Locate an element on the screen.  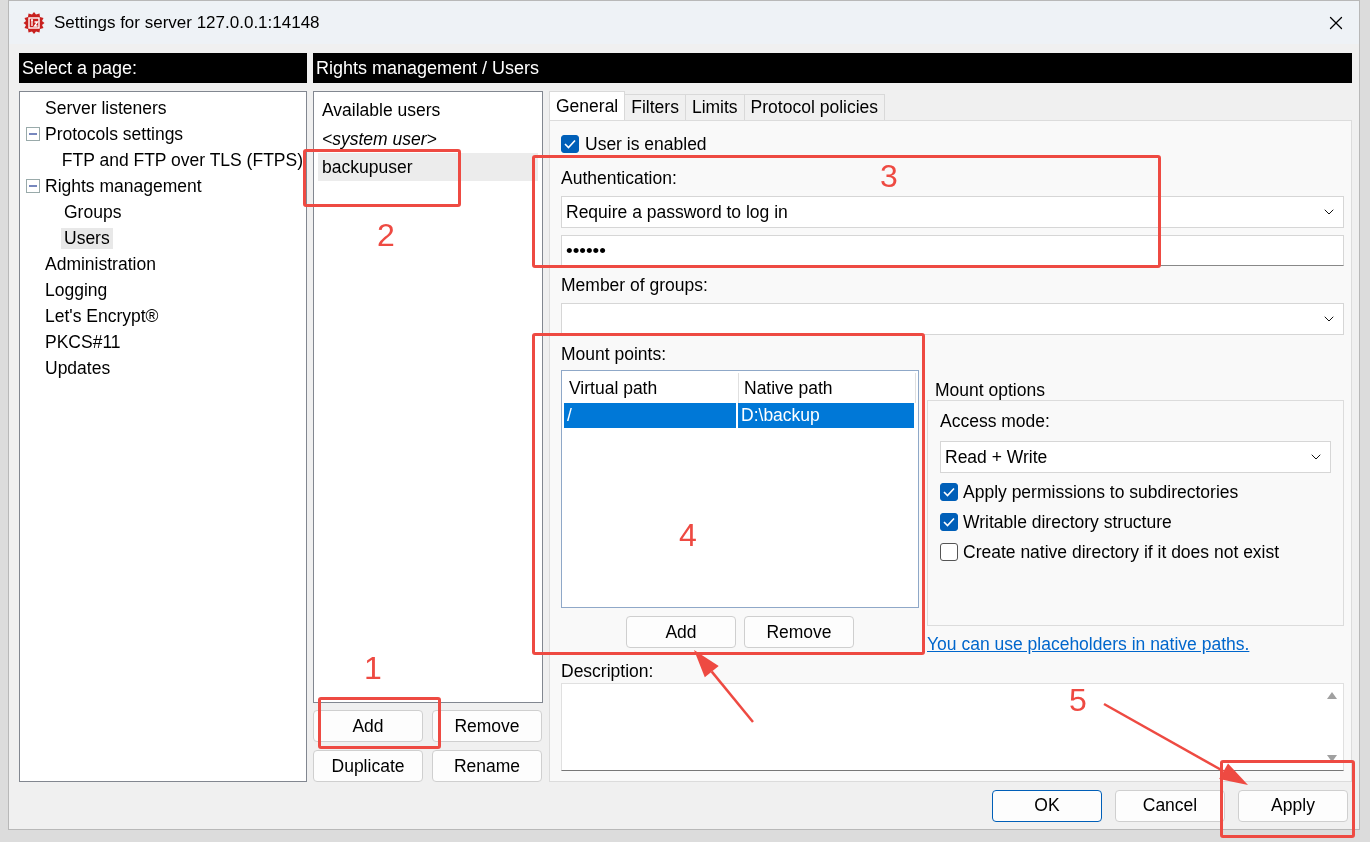
mount-action-button: Add is located at coordinates (681, 632).